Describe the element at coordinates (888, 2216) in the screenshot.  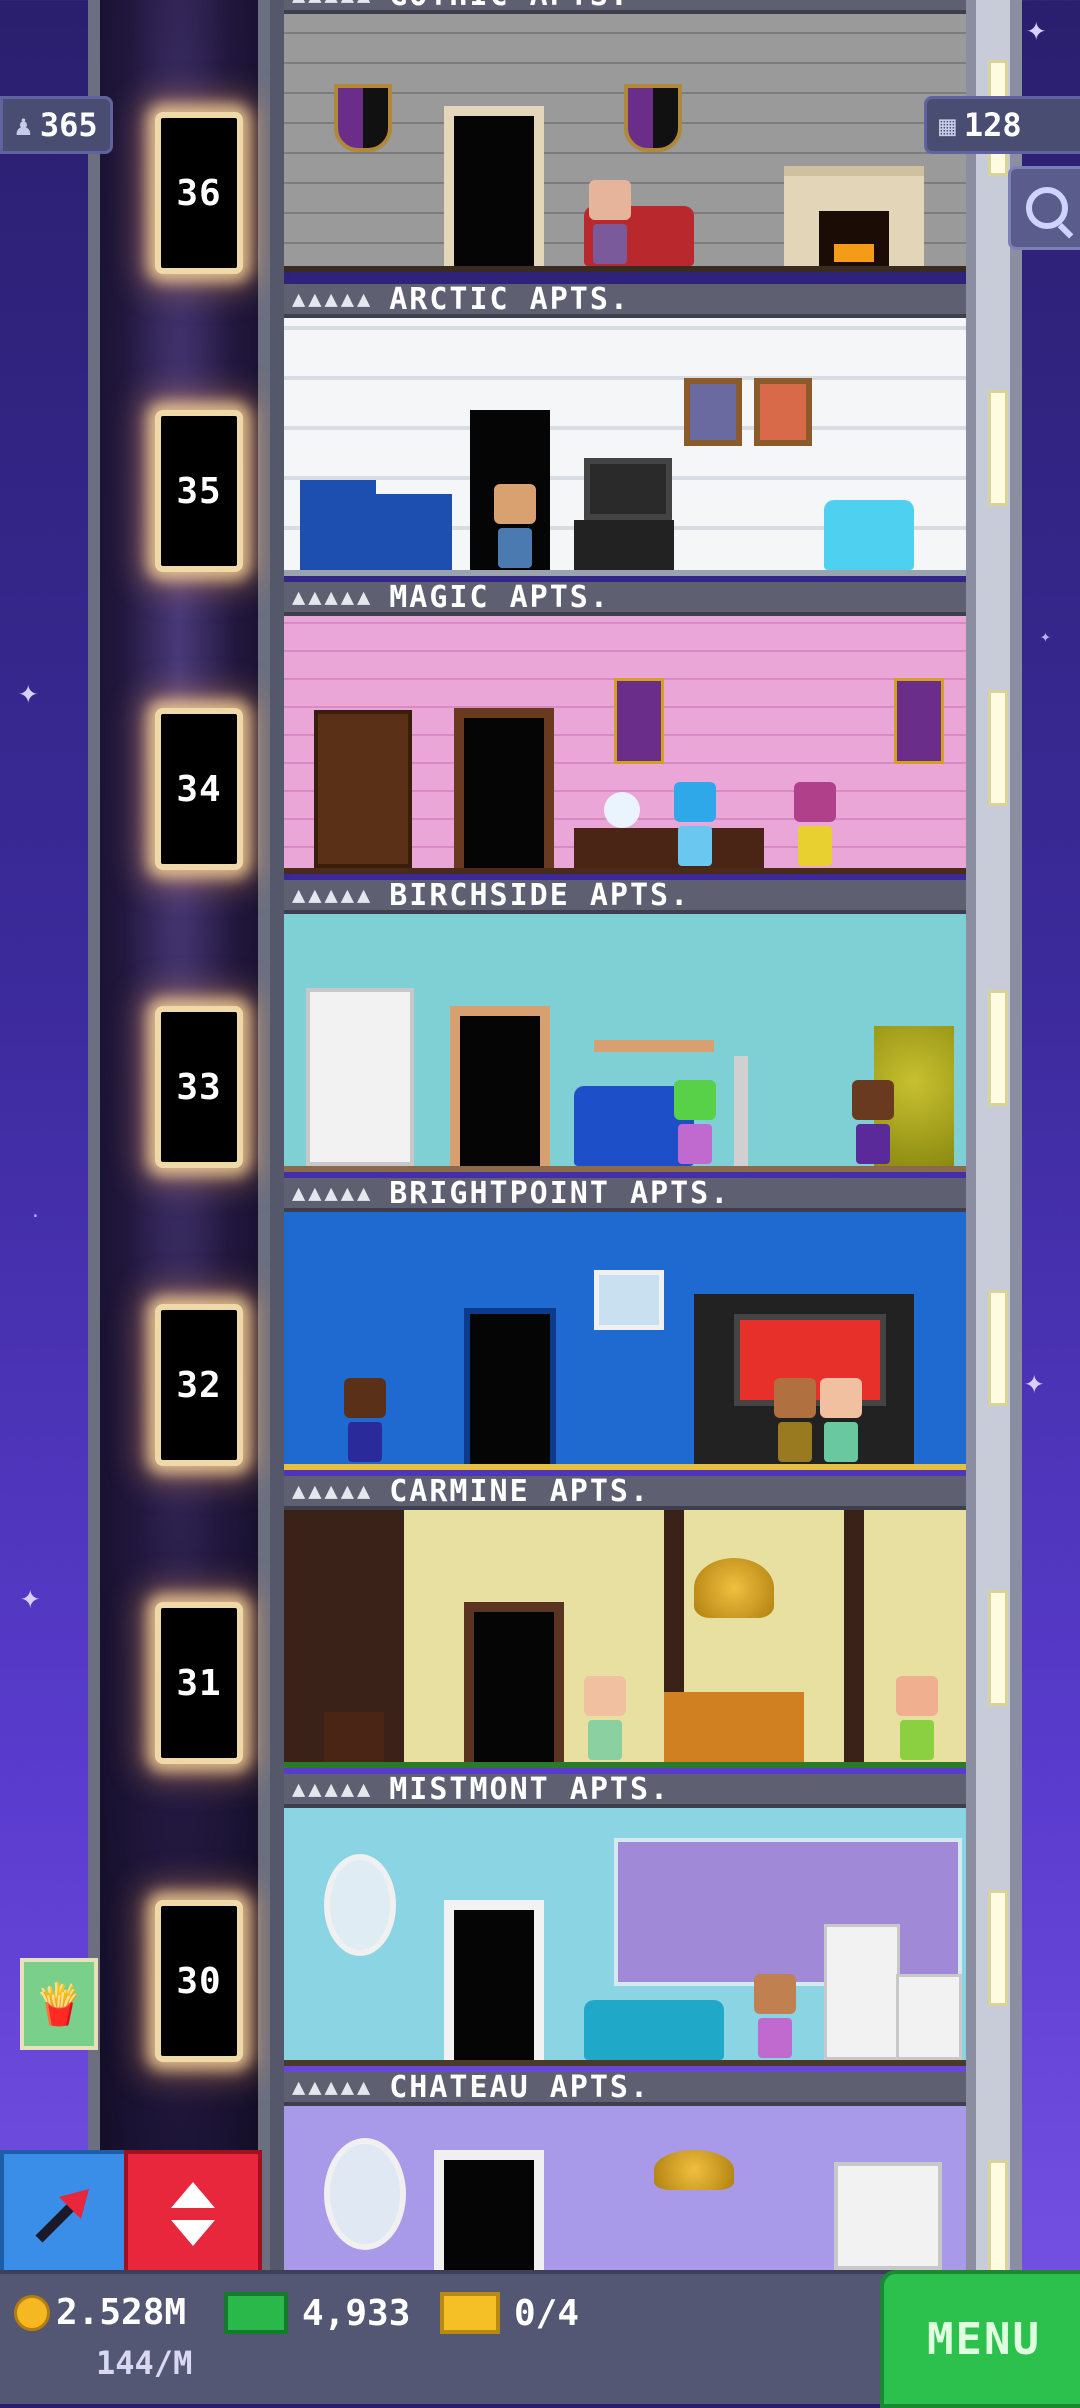
I see `white-cabinet` at that location.